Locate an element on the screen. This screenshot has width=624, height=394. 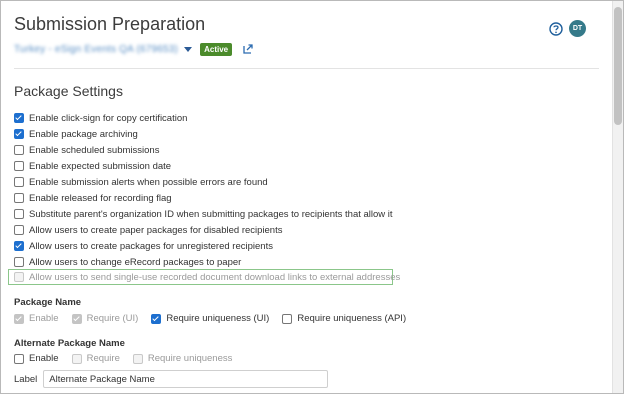
package-name-require-ui: Require (UI) is located at coordinates (105, 318).